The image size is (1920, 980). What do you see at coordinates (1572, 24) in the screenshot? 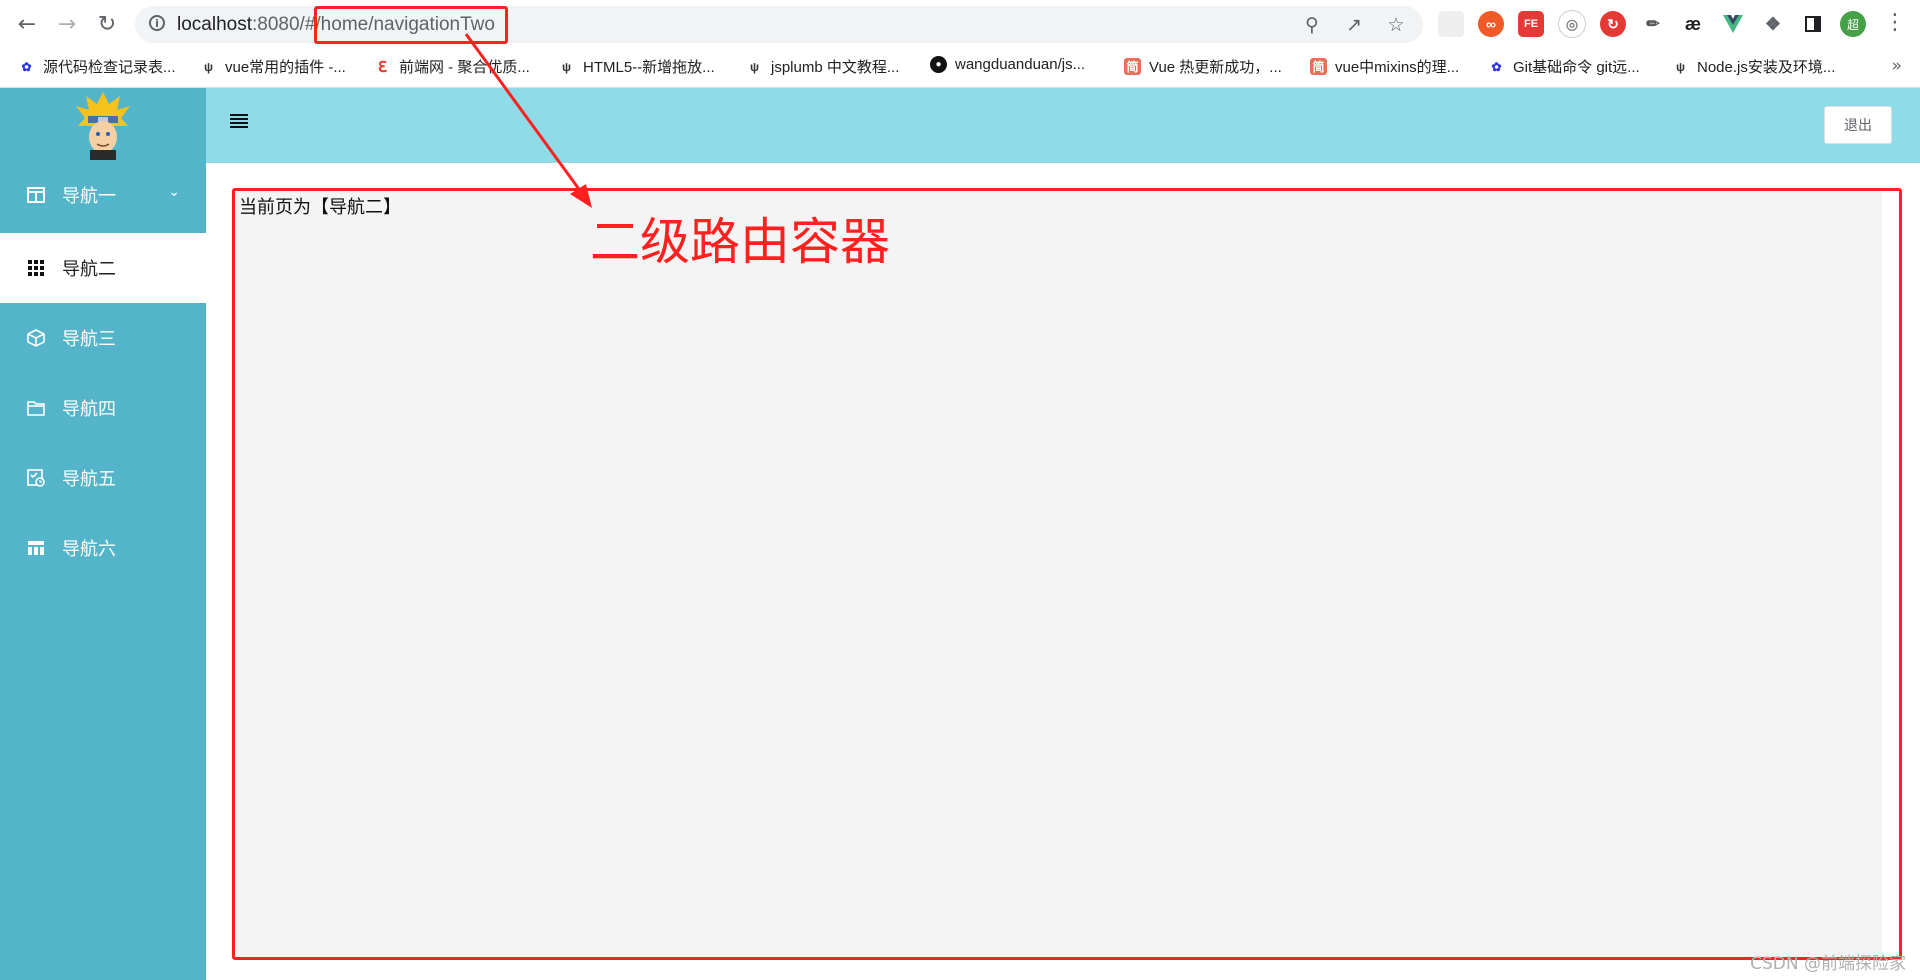
I see `target-extension-icon: ◎` at bounding box center [1572, 24].